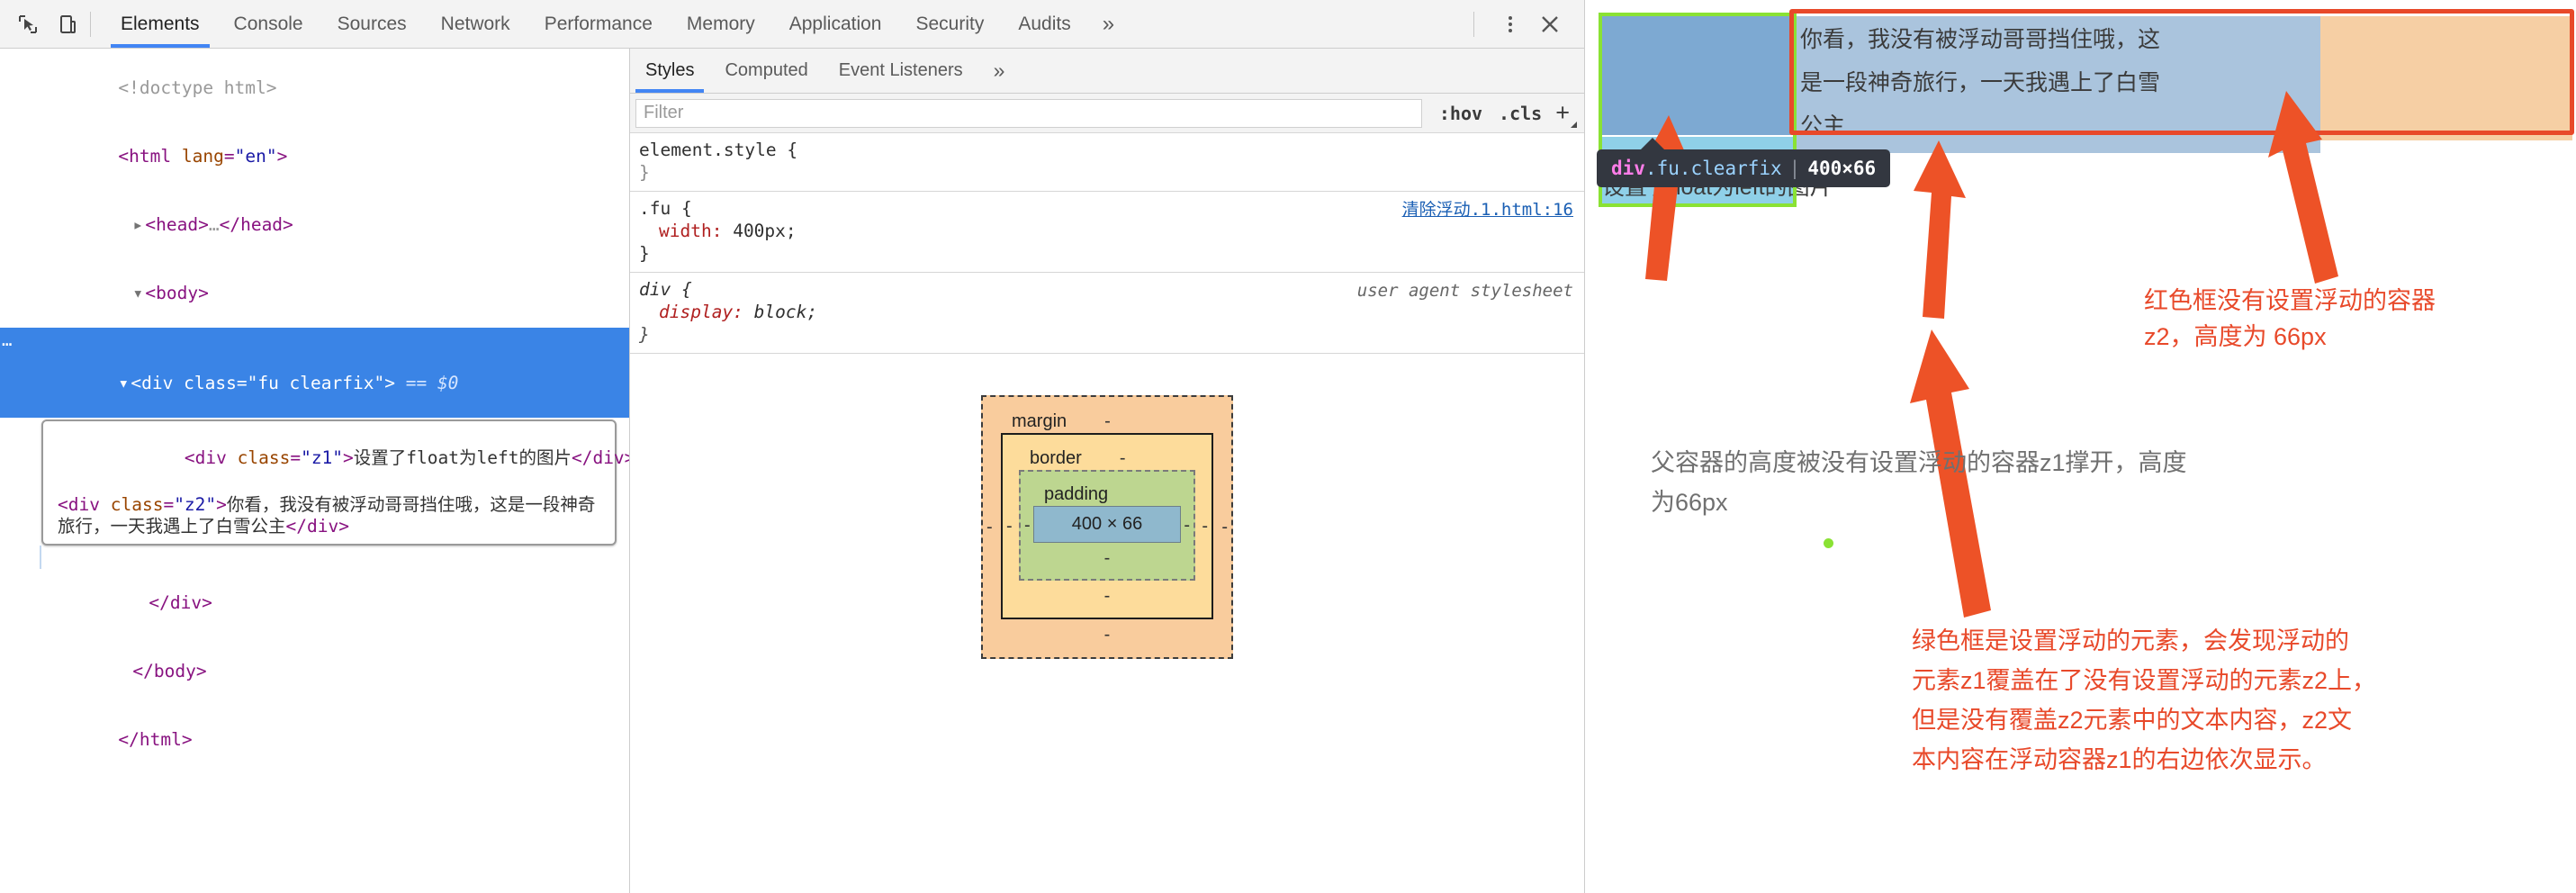 This screenshot has width=2576, height=893. What do you see at coordinates (432, 383) in the screenshot?
I see `selected-node-marker: == $0` at bounding box center [432, 383].